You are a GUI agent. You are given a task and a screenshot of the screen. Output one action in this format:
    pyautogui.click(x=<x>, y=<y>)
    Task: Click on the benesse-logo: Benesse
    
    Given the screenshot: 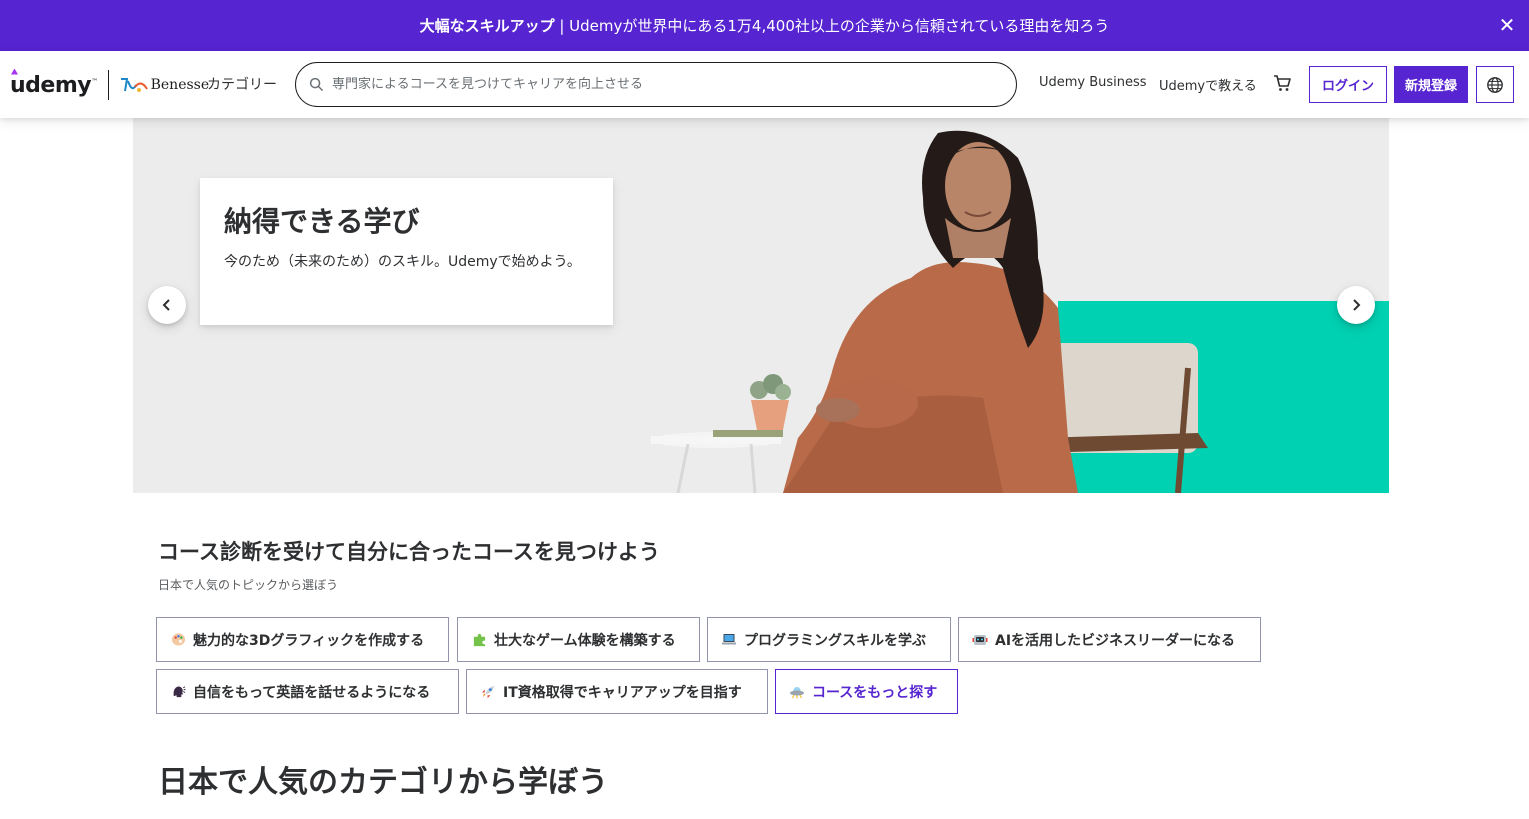 What is the action you would take?
    pyautogui.click(x=164, y=85)
    